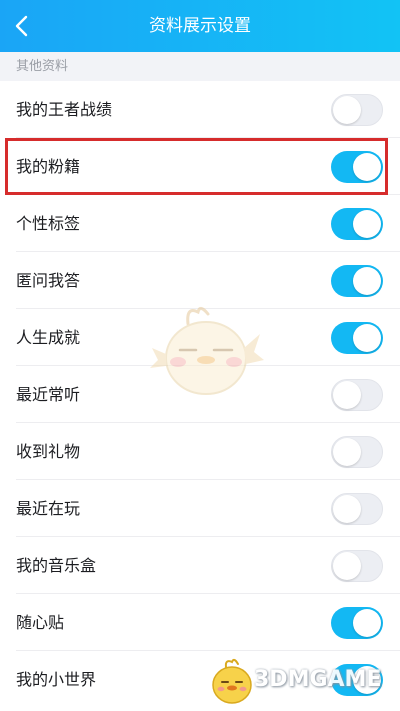  I want to click on setting-row-music-box: 我的音乐盒, so click(200, 565).